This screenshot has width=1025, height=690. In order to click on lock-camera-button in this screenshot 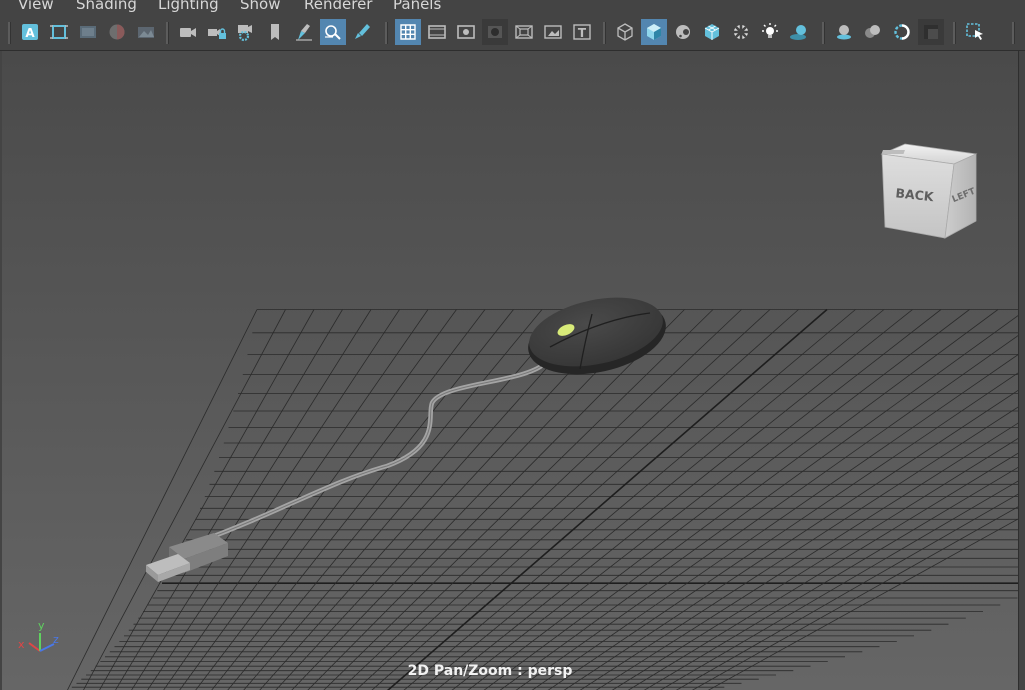, I will do `click(217, 32)`.